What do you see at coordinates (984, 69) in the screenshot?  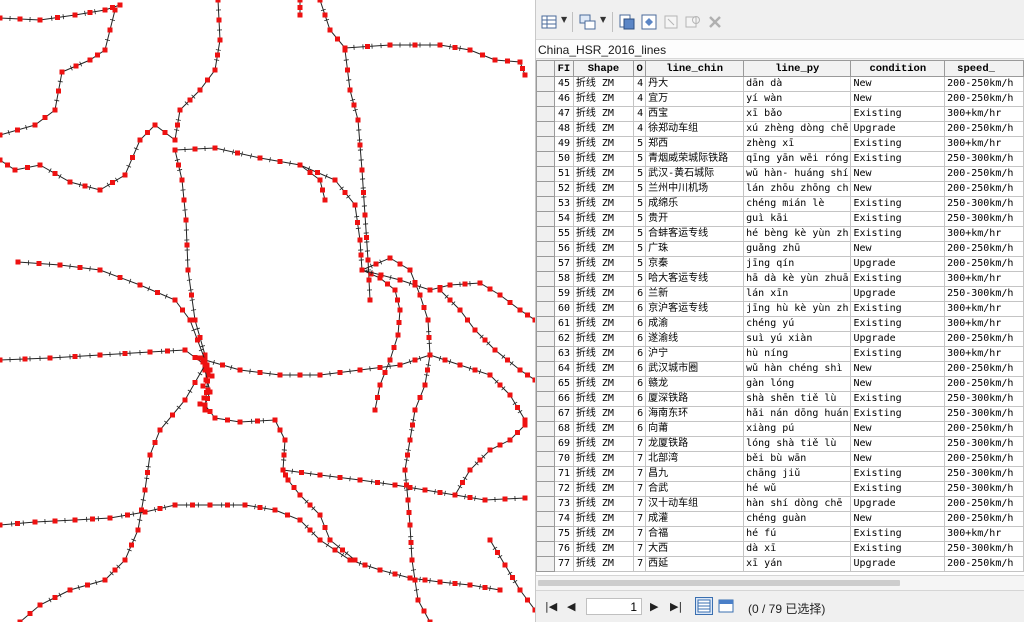 I see `column-header: speed_` at bounding box center [984, 69].